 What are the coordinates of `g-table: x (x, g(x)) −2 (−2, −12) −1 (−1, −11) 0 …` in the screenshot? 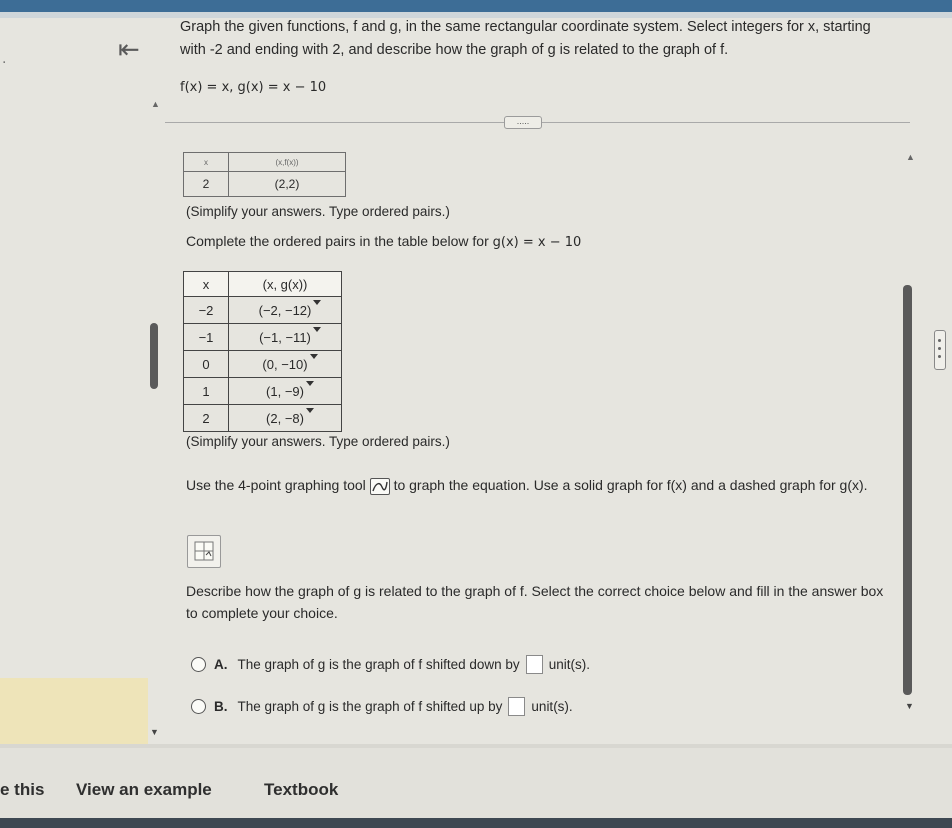 It's located at (262, 351).